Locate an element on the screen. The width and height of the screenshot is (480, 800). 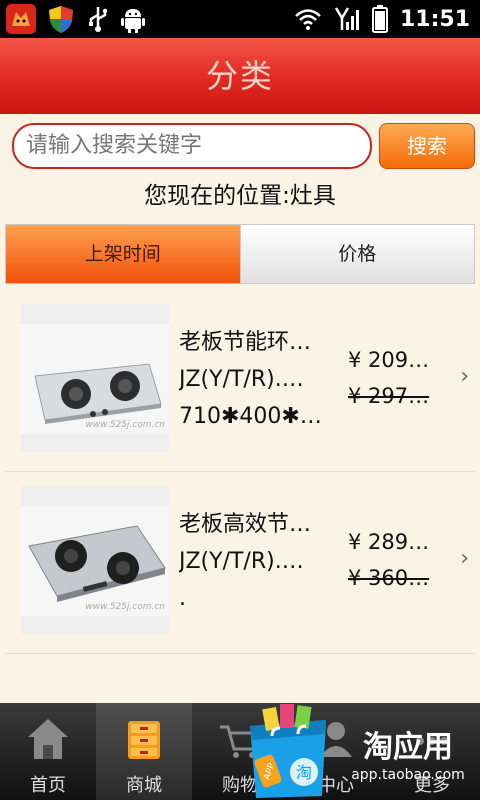
status-bar: 11:51 is located at coordinates (240, 19).